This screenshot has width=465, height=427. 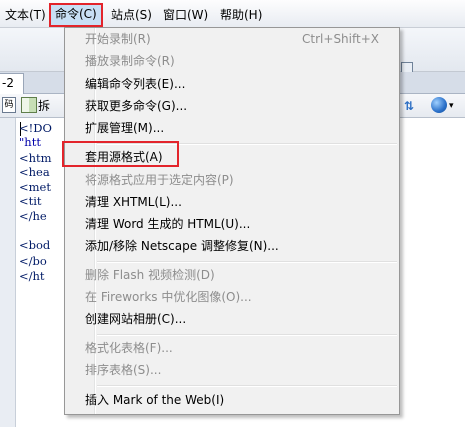 I want to click on sort-arrows-icon: ⇅, so click(x=409, y=106).